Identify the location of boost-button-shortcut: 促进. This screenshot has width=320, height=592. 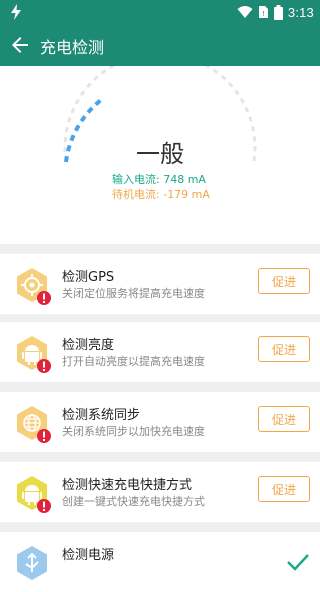
(284, 489).